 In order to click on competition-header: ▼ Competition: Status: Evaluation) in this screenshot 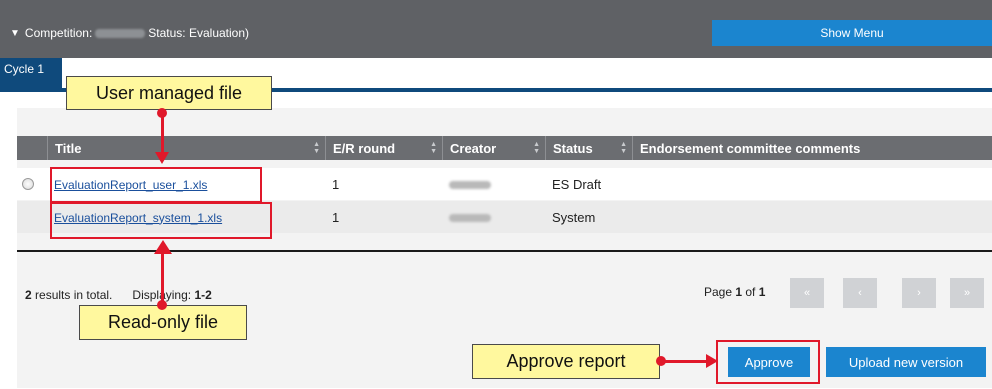, I will do `click(129, 33)`.